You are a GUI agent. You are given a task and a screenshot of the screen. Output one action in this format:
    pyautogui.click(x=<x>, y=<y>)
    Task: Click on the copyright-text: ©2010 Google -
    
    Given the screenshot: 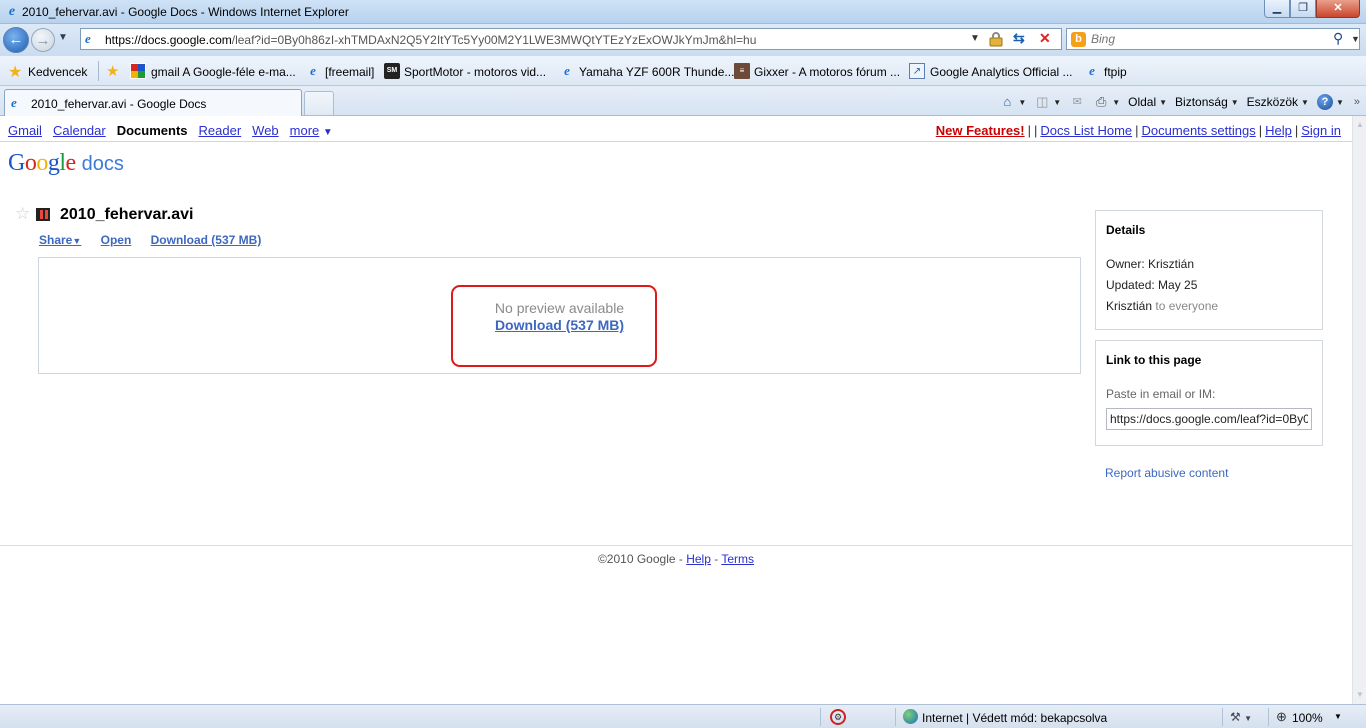 What is the action you would take?
    pyautogui.click(x=642, y=559)
    